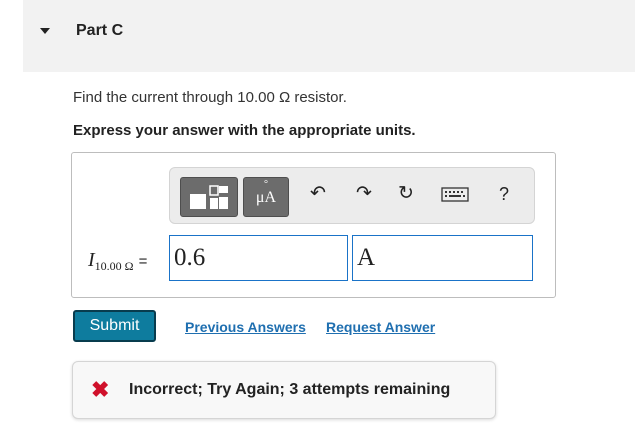 This screenshot has height=432, width=635. What do you see at coordinates (143, 261) in the screenshot?
I see `equals-sign: =` at bounding box center [143, 261].